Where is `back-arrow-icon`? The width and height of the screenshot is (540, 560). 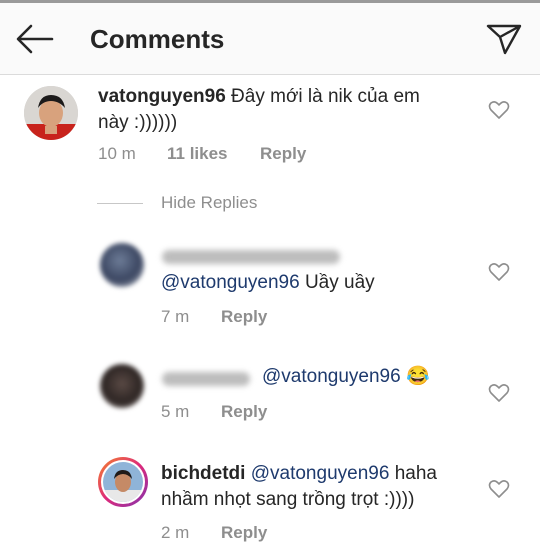
back-arrow-icon is located at coordinates (35, 39).